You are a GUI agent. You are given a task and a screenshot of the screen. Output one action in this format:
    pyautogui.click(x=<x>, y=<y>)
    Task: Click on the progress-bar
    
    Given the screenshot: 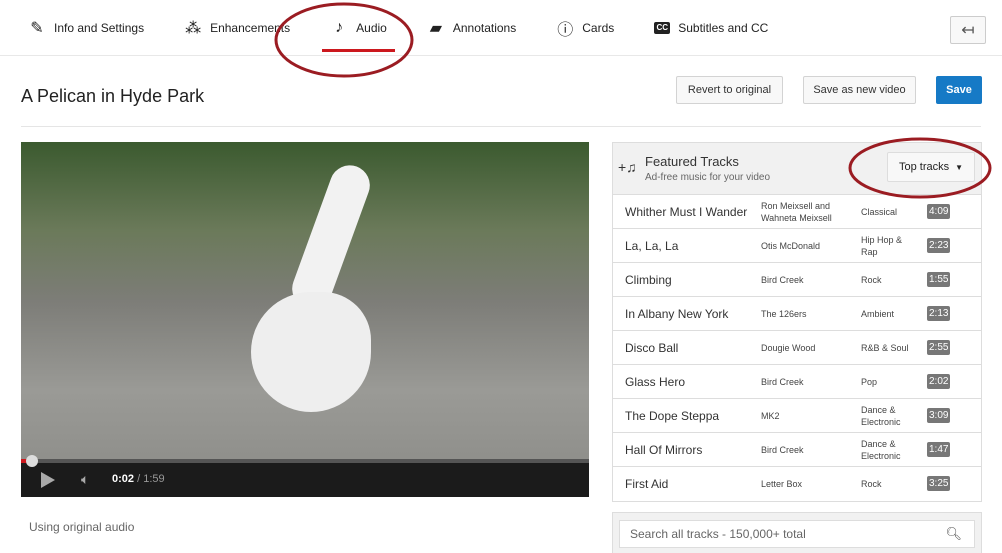 What is the action you would take?
    pyautogui.click(x=305, y=461)
    